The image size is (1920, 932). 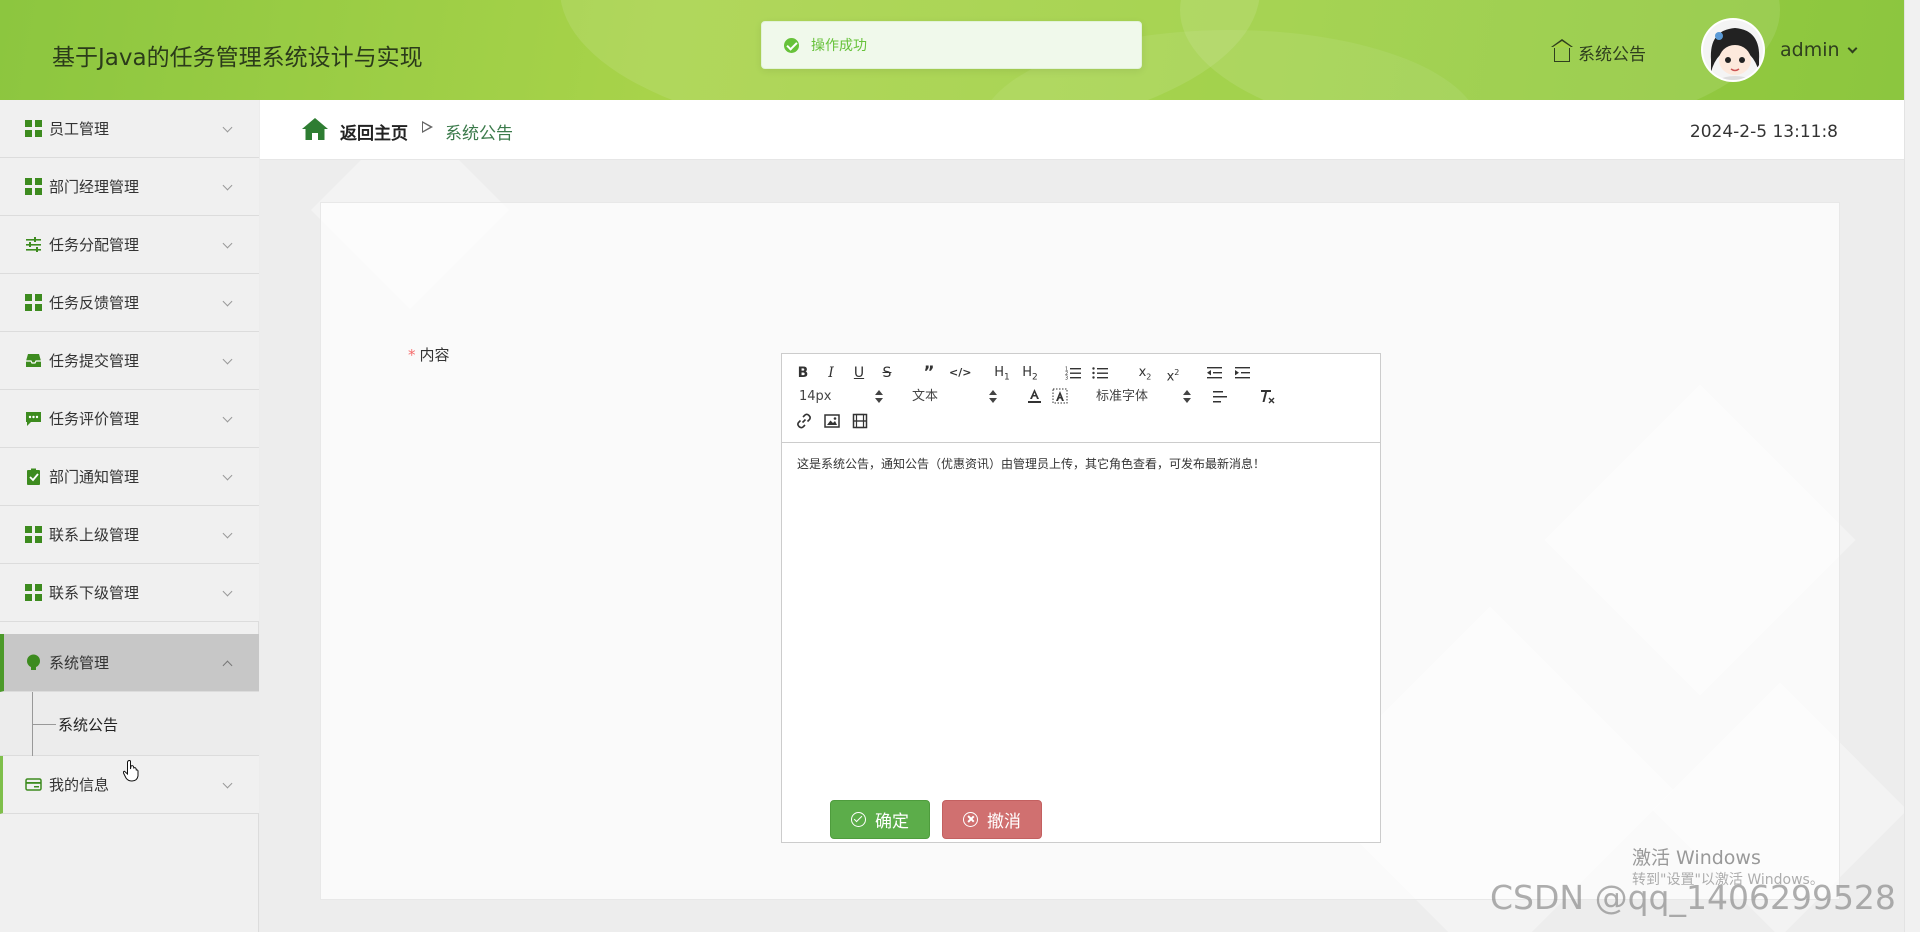 What do you see at coordinates (79, 663) in the screenshot?
I see `sidebar-item-label: 系统管理` at bounding box center [79, 663].